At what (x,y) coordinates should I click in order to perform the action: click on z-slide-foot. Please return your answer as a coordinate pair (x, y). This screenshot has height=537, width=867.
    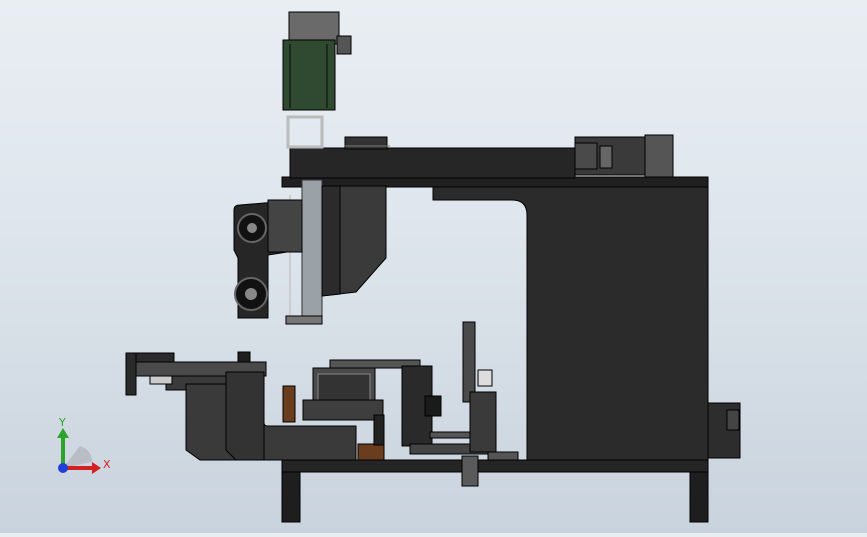
    Looking at the image, I should click on (304, 320).